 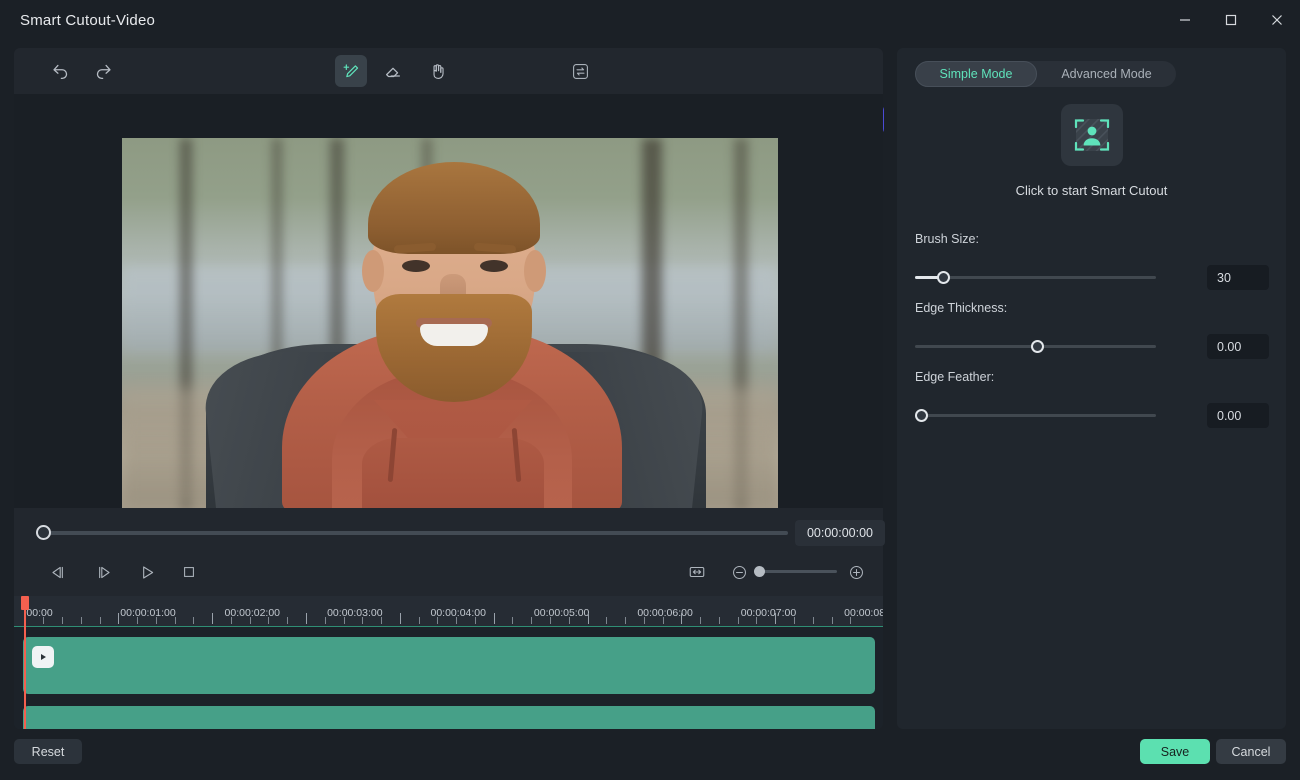 What do you see at coordinates (1092, 330) in the screenshot?
I see `edge-thickness-group: Edge Thickness: 0.00` at bounding box center [1092, 330].